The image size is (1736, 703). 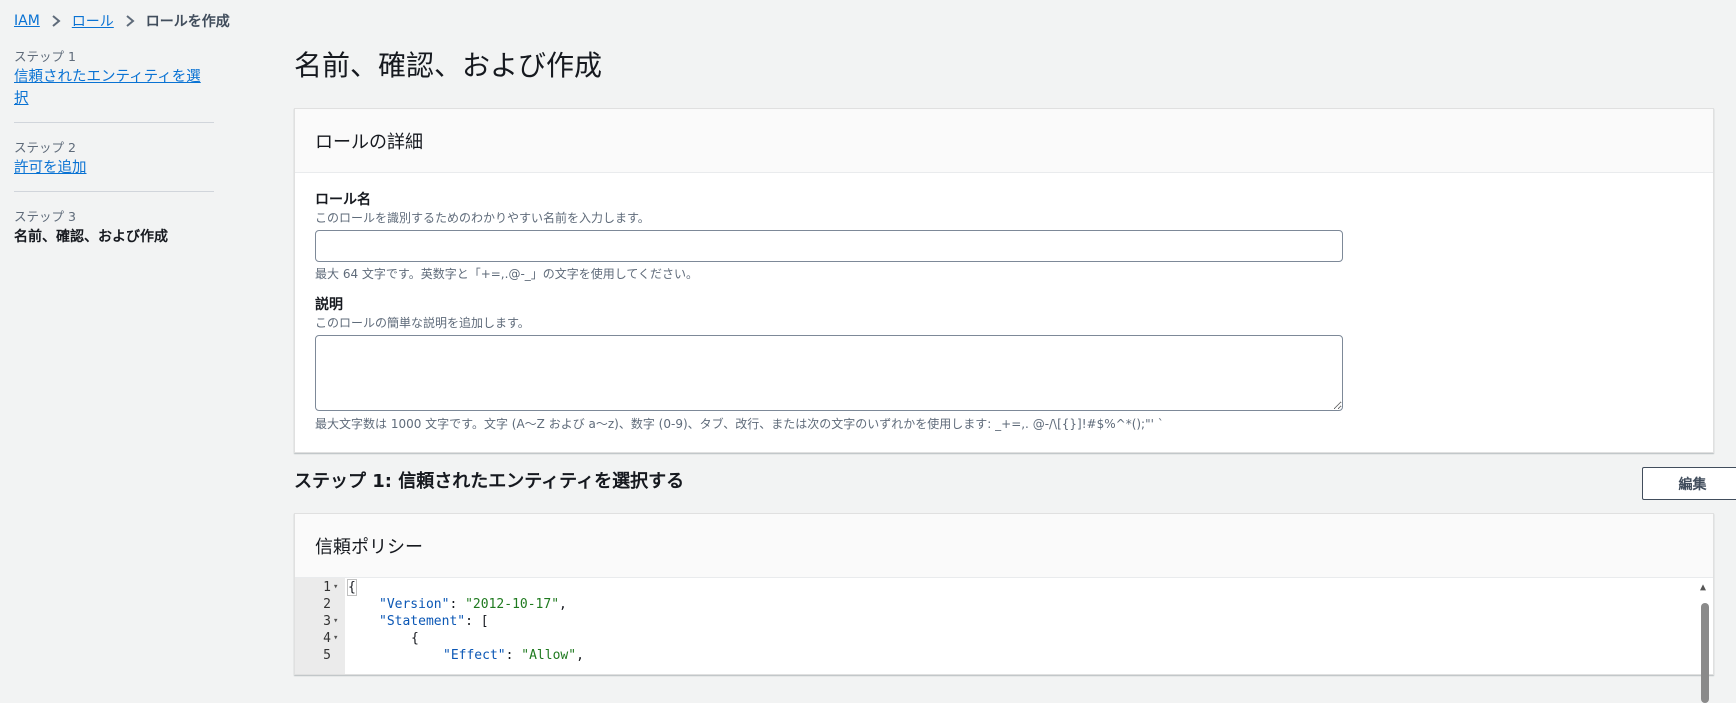 I want to click on line-number: 1, so click(x=327, y=587).